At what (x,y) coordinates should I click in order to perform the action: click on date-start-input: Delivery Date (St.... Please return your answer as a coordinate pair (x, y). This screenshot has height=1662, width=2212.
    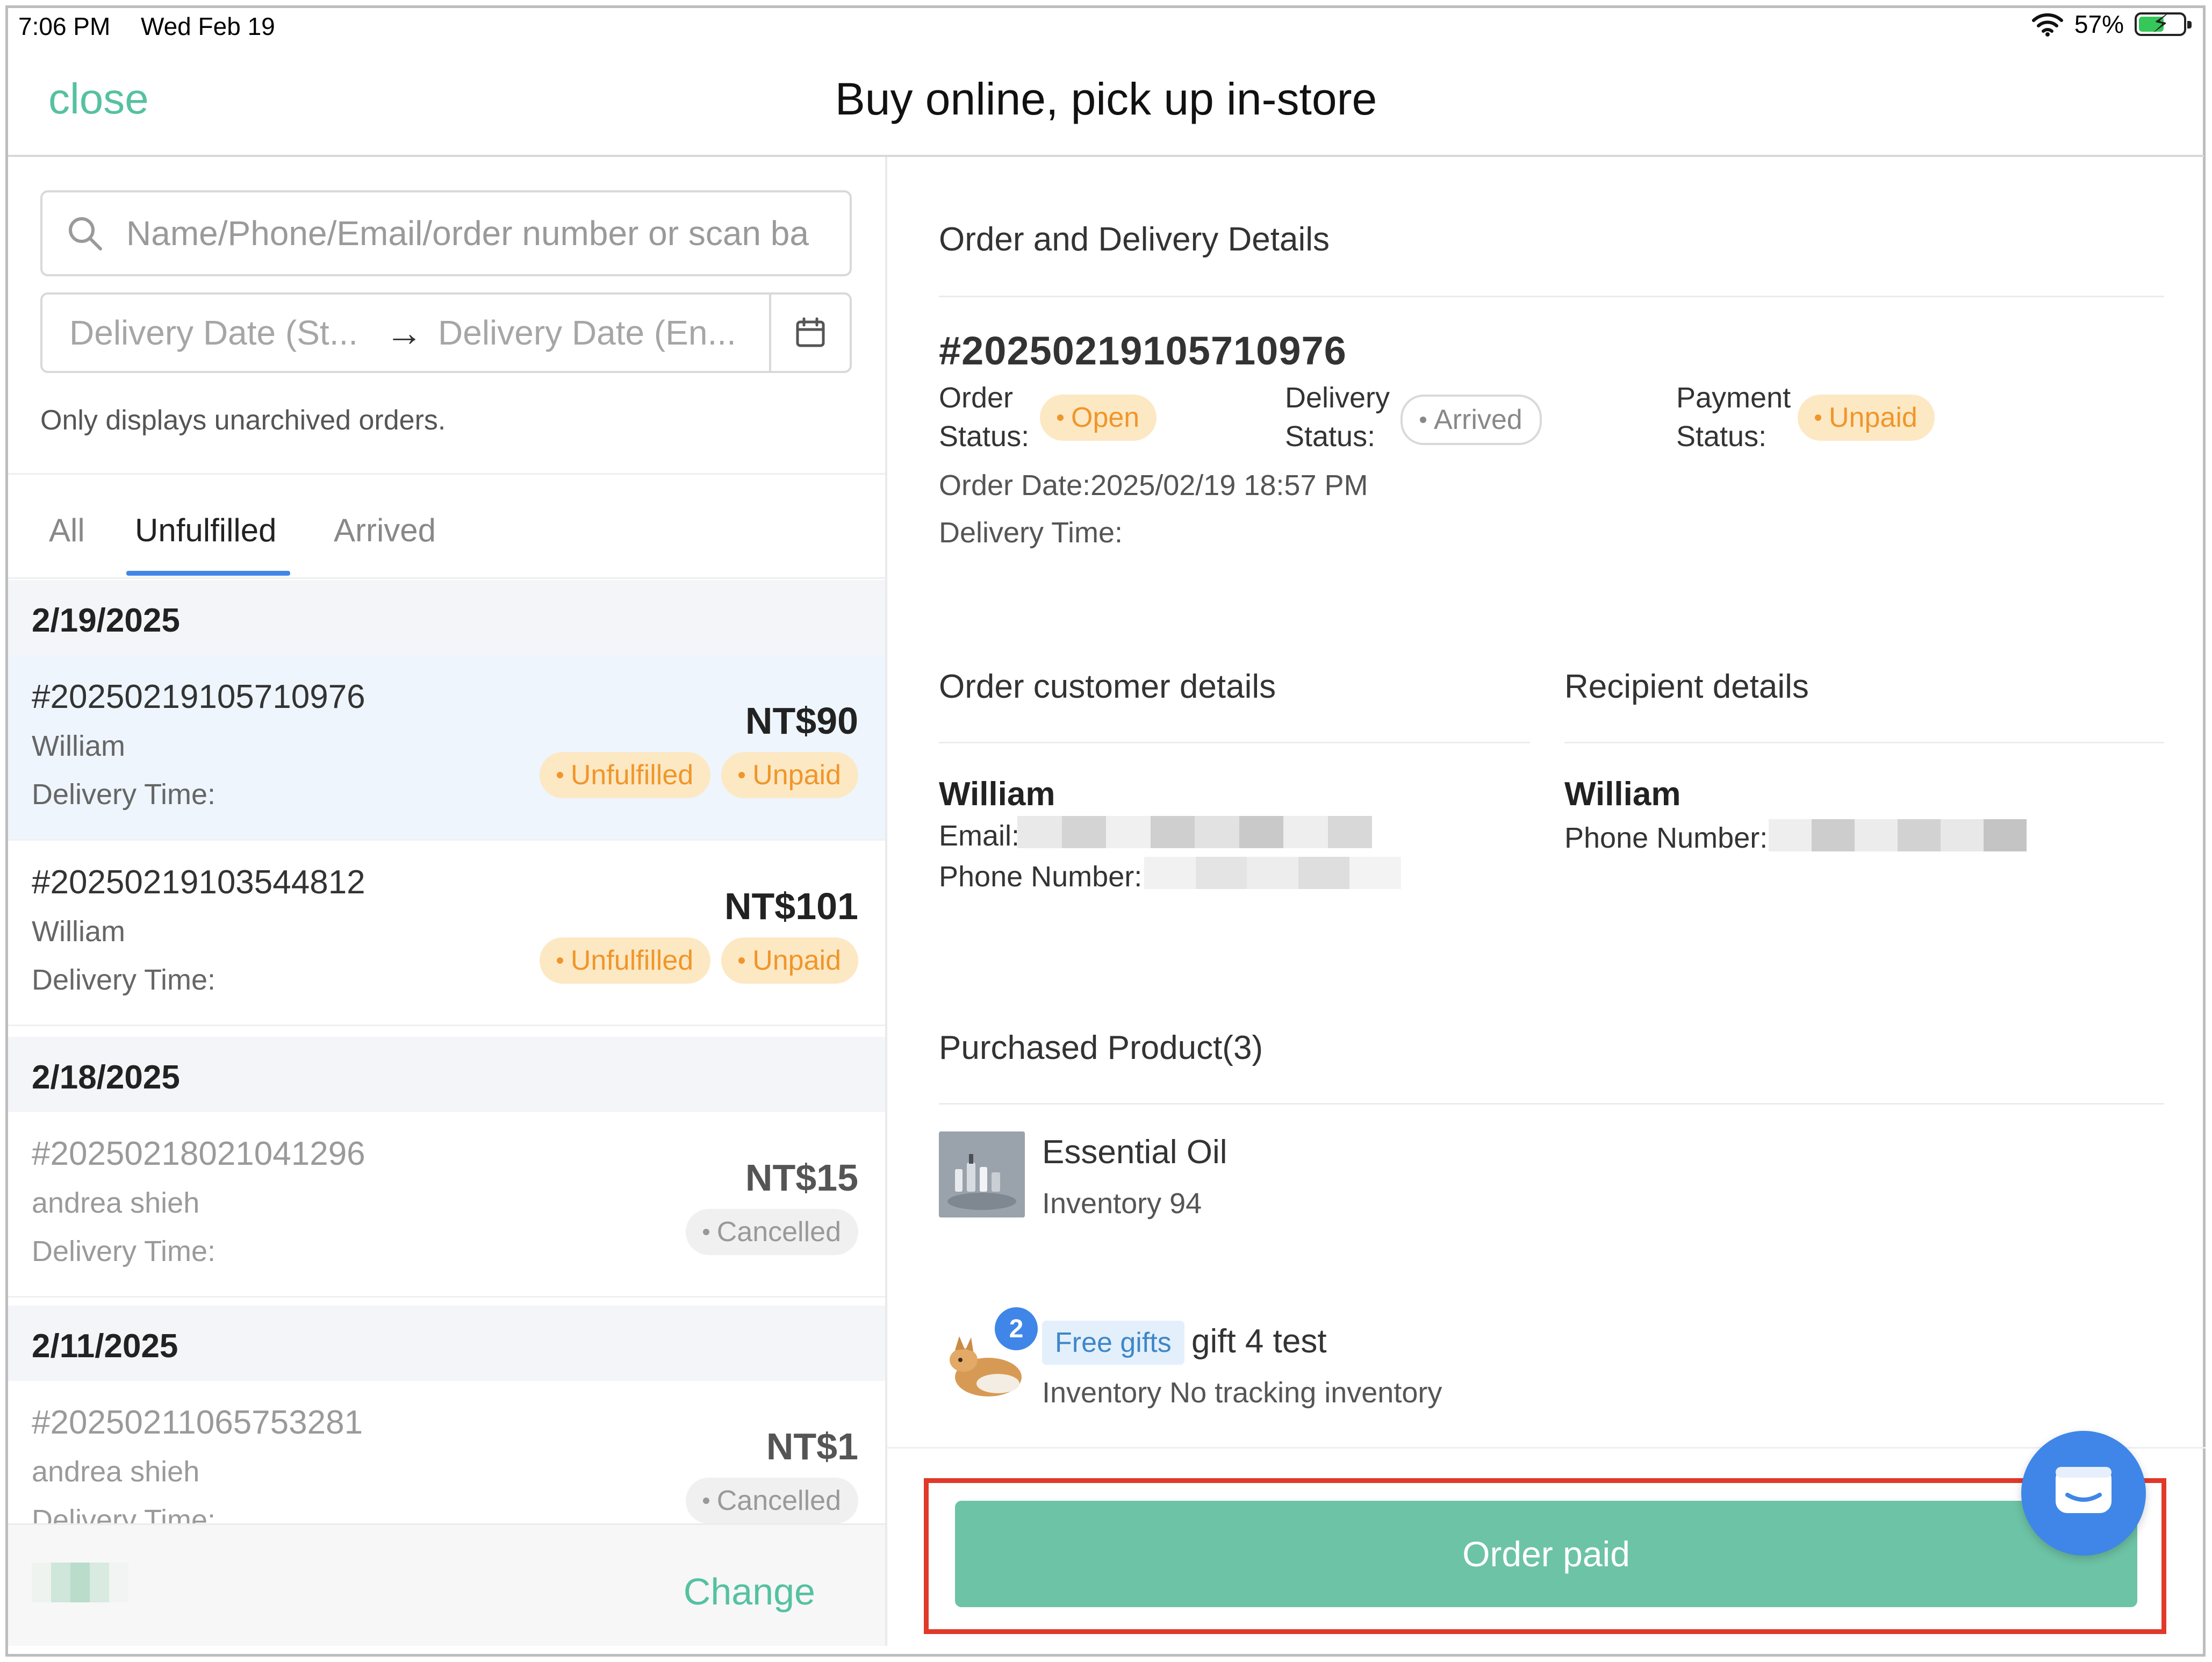
    Looking at the image, I should click on (220, 333).